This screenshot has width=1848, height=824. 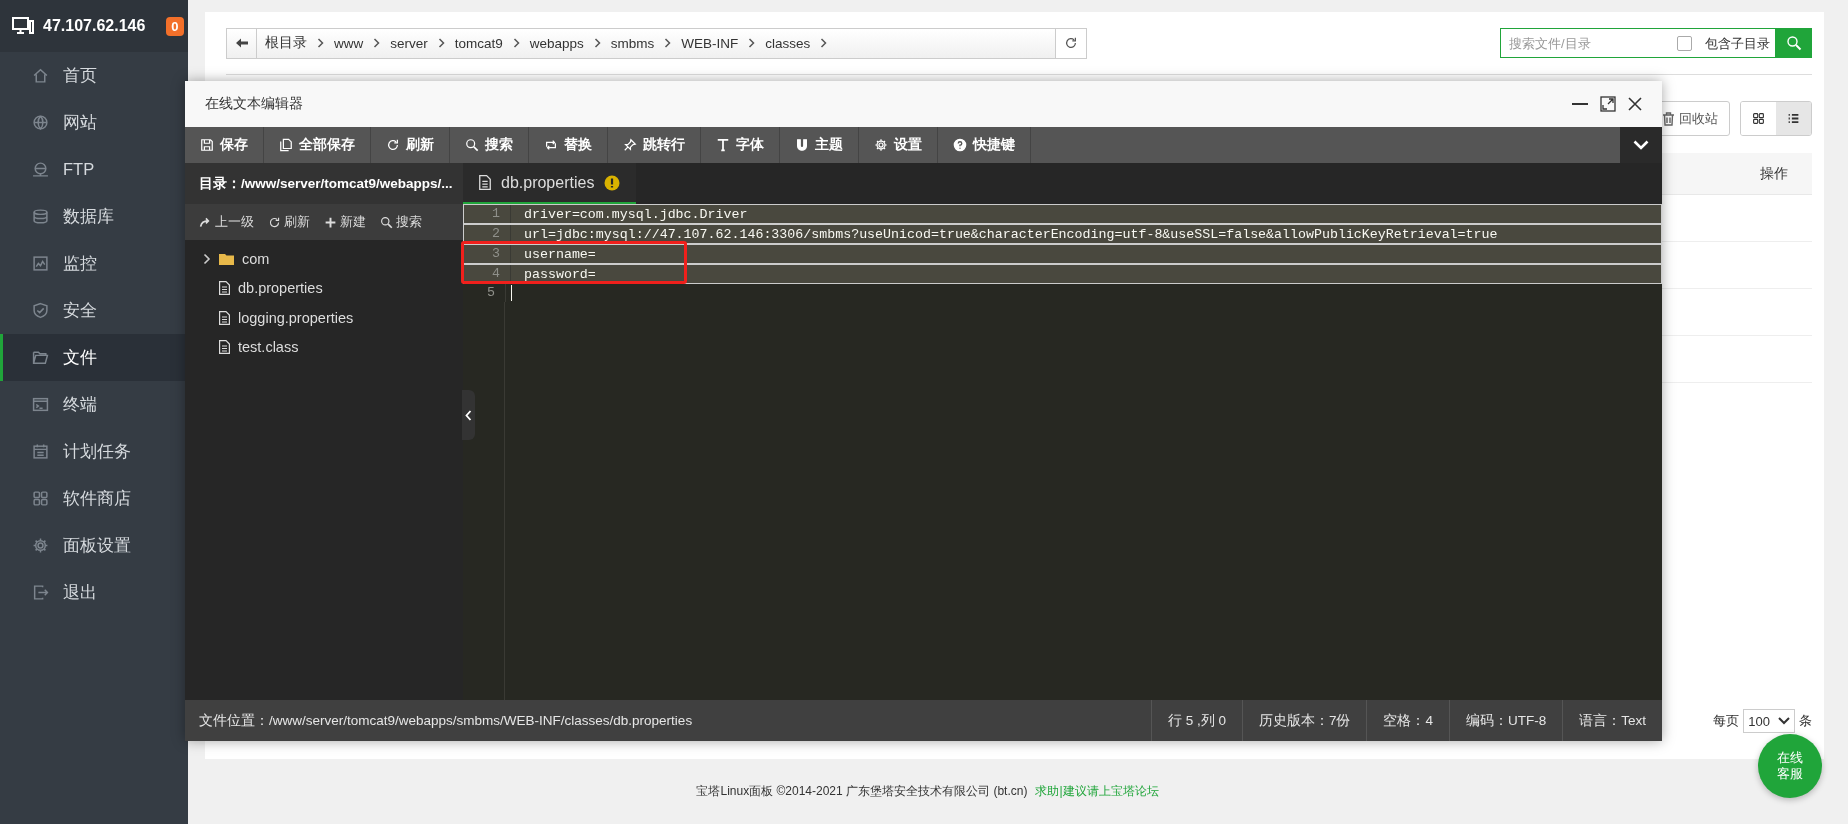 I want to click on list-icon, so click(x=1793, y=118).